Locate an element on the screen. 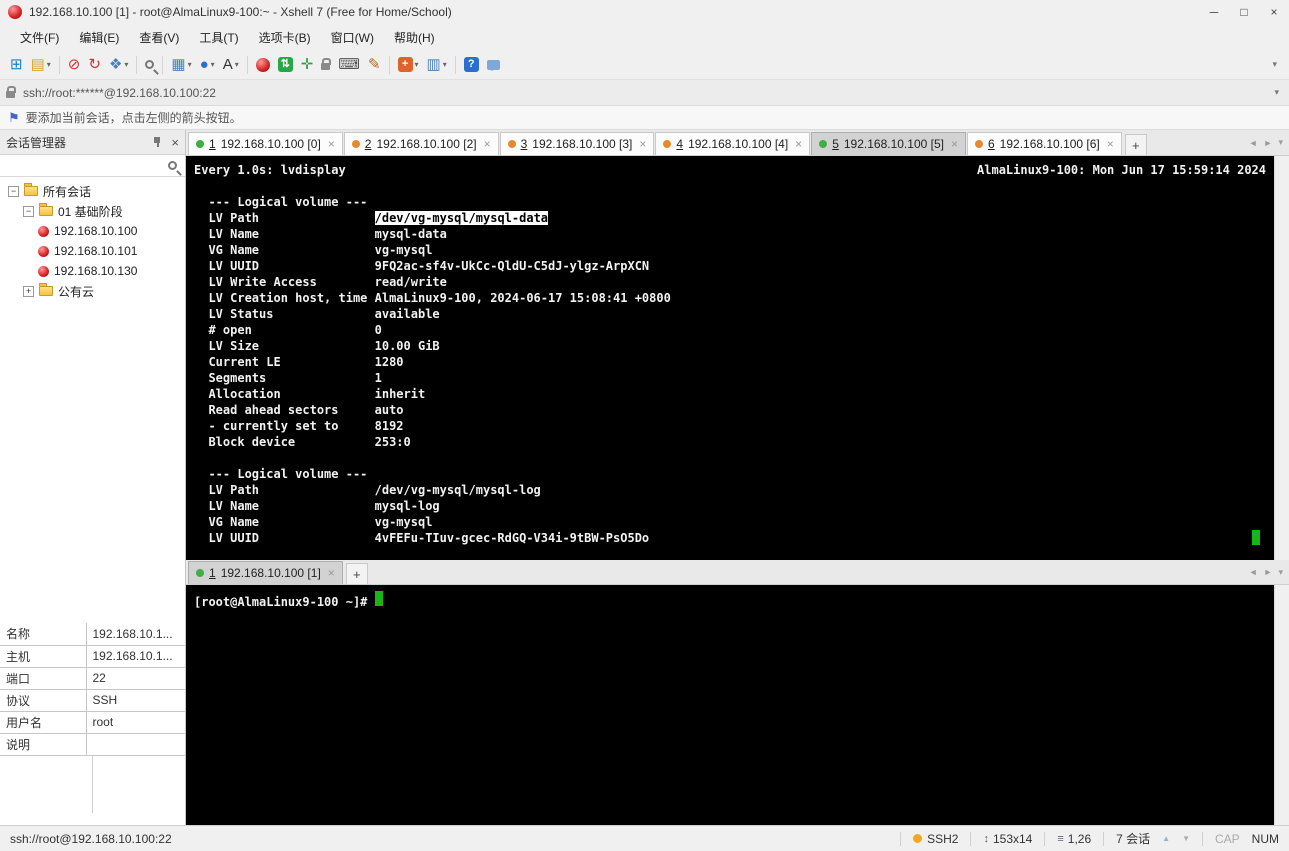  terminal-line: LV Status available is located at coordinates (317, 314).